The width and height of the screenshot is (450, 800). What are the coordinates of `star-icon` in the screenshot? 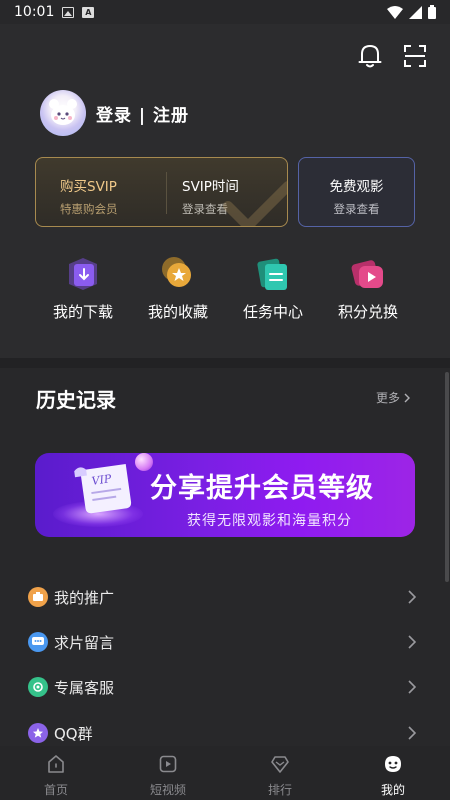 It's located at (178, 274).